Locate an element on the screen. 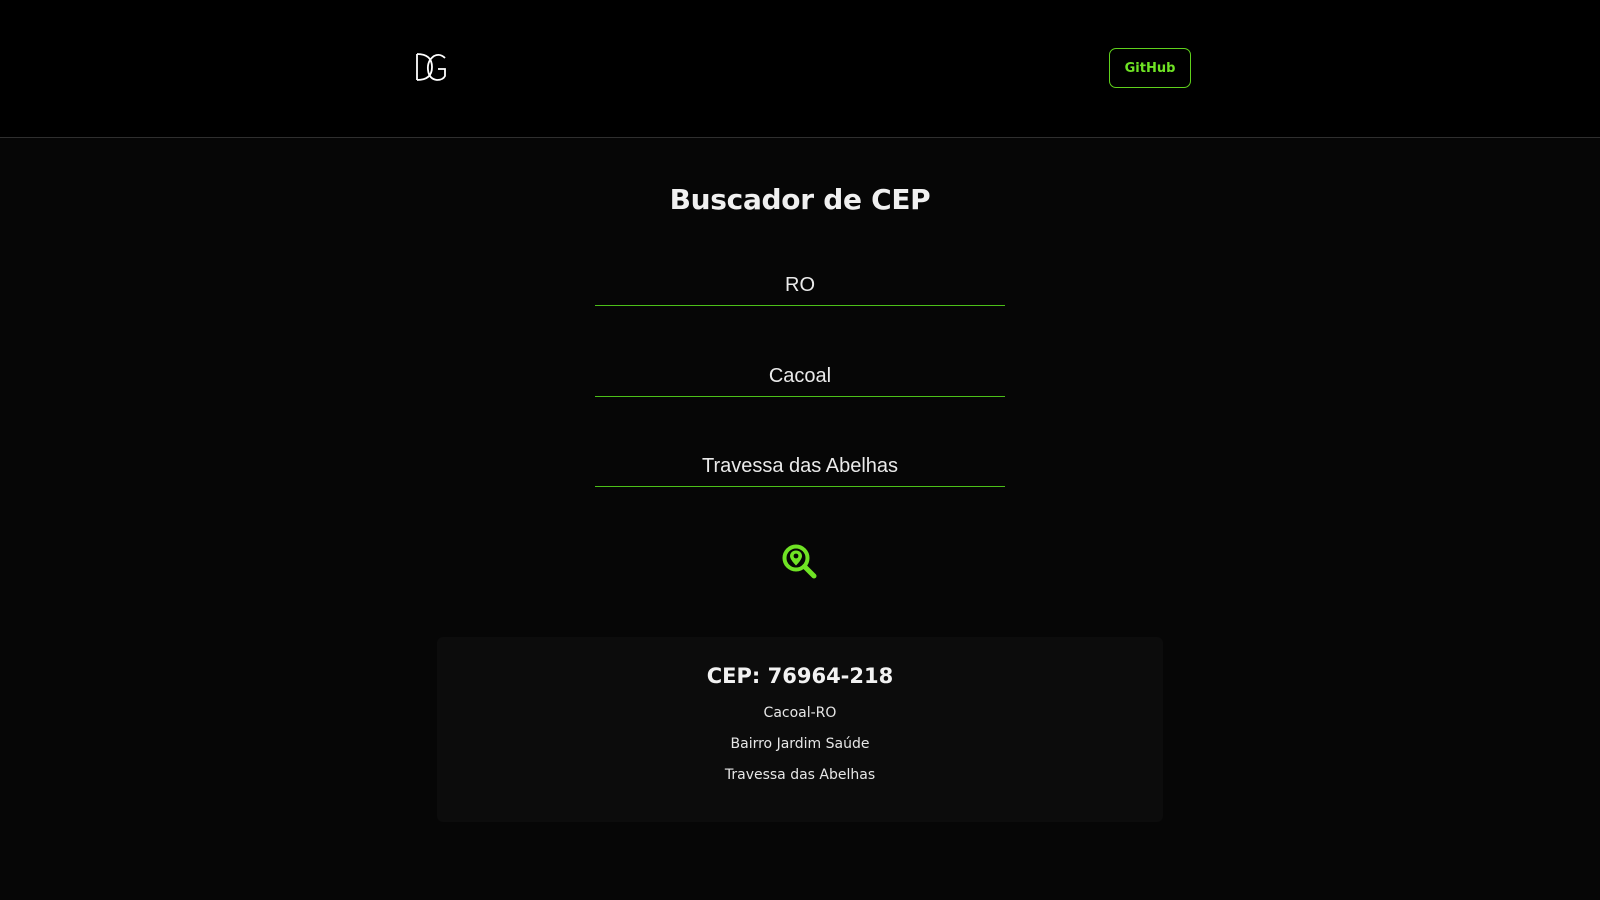 The image size is (1600, 900). street-input is located at coordinates (800, 469).